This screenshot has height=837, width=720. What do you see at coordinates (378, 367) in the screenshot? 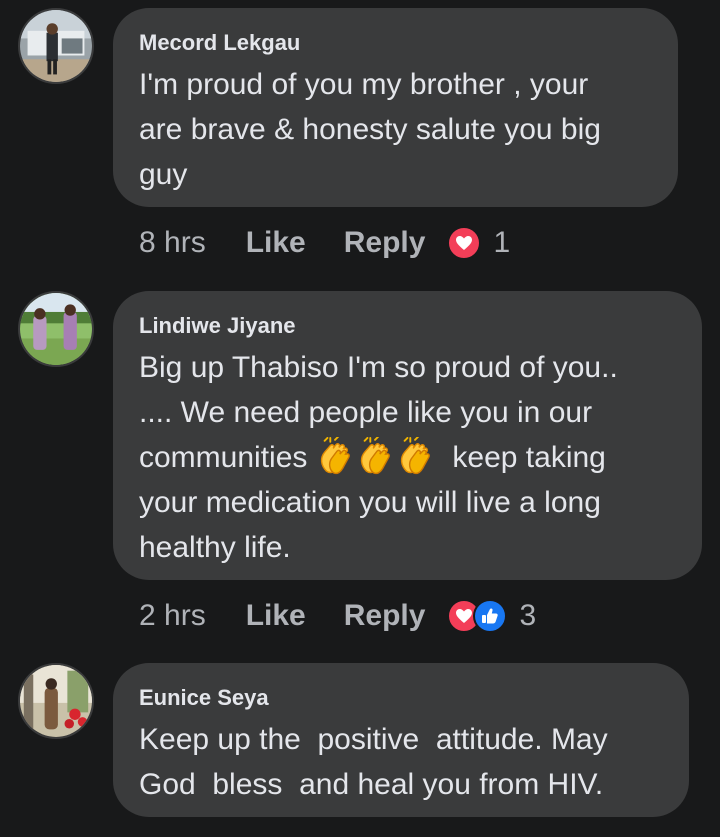
I see `comment-text-line: Big up Thabiso I'm so proud of you..` at bounding box center [378, 367].